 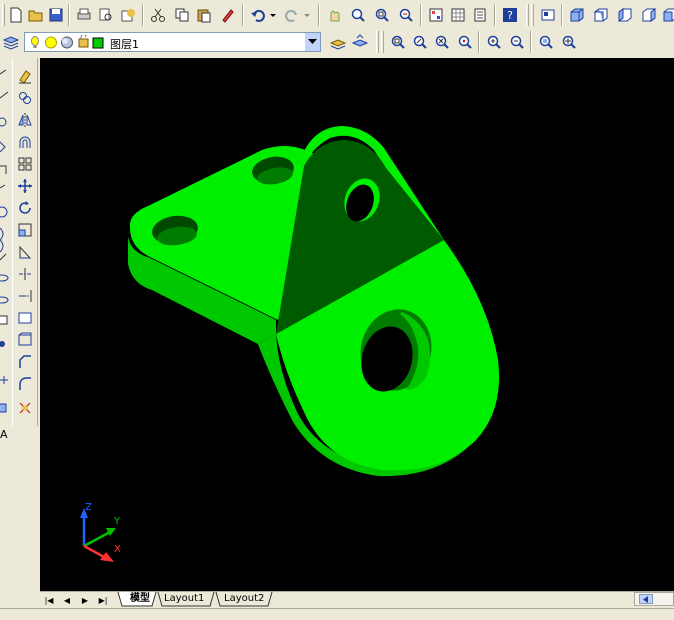 What do you see at coordinates (546, 42) in the screenshot?
I see `zoom-all-icon` at bounding box center [546, 42].